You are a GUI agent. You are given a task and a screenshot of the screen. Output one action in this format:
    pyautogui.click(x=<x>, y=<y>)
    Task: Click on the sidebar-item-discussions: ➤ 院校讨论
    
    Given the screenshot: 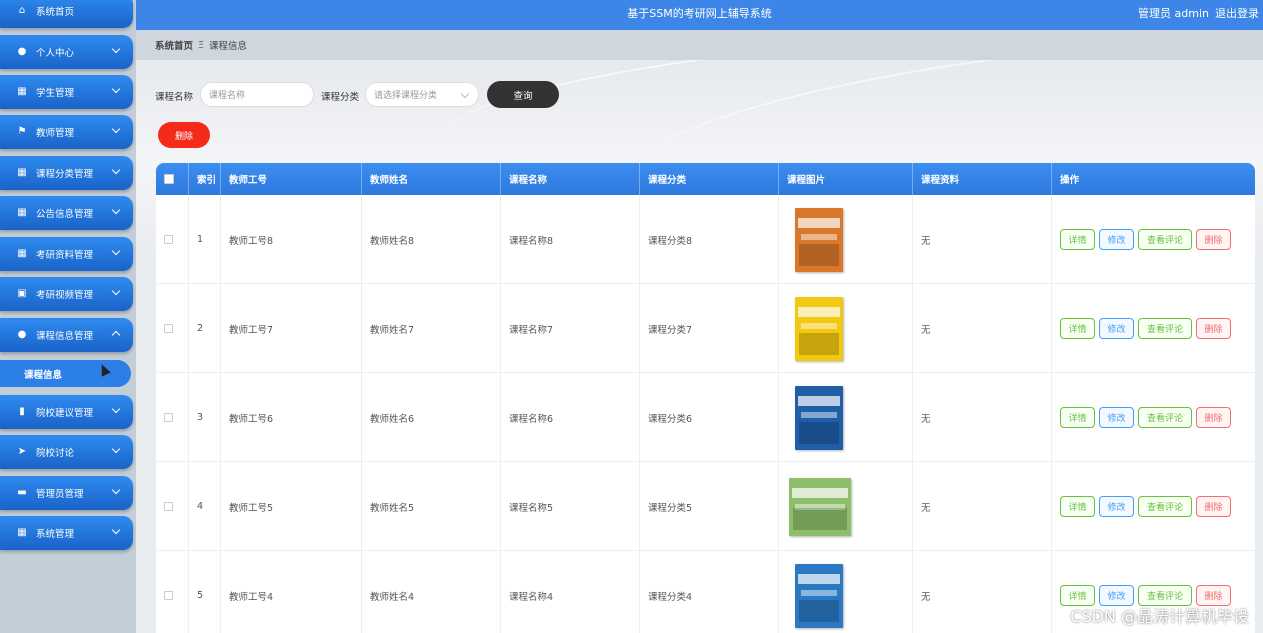 What is the action you would take?
    pyautogui.click(x=66, y=452)
    